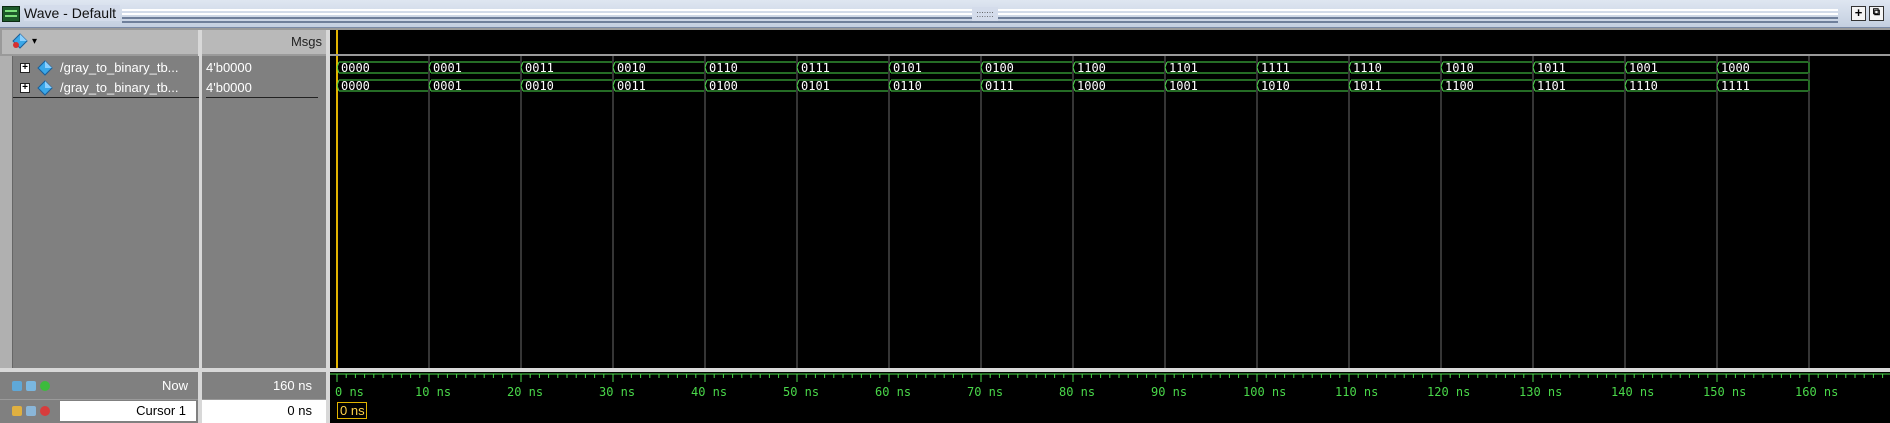  I want to click on now-value: 160 ns, so click(292, 385).